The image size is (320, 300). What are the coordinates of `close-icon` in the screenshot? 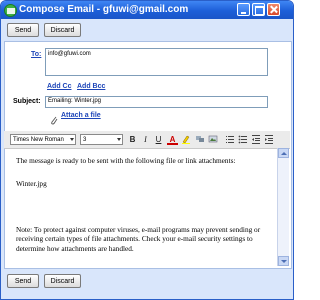 It's located at (273, 9).